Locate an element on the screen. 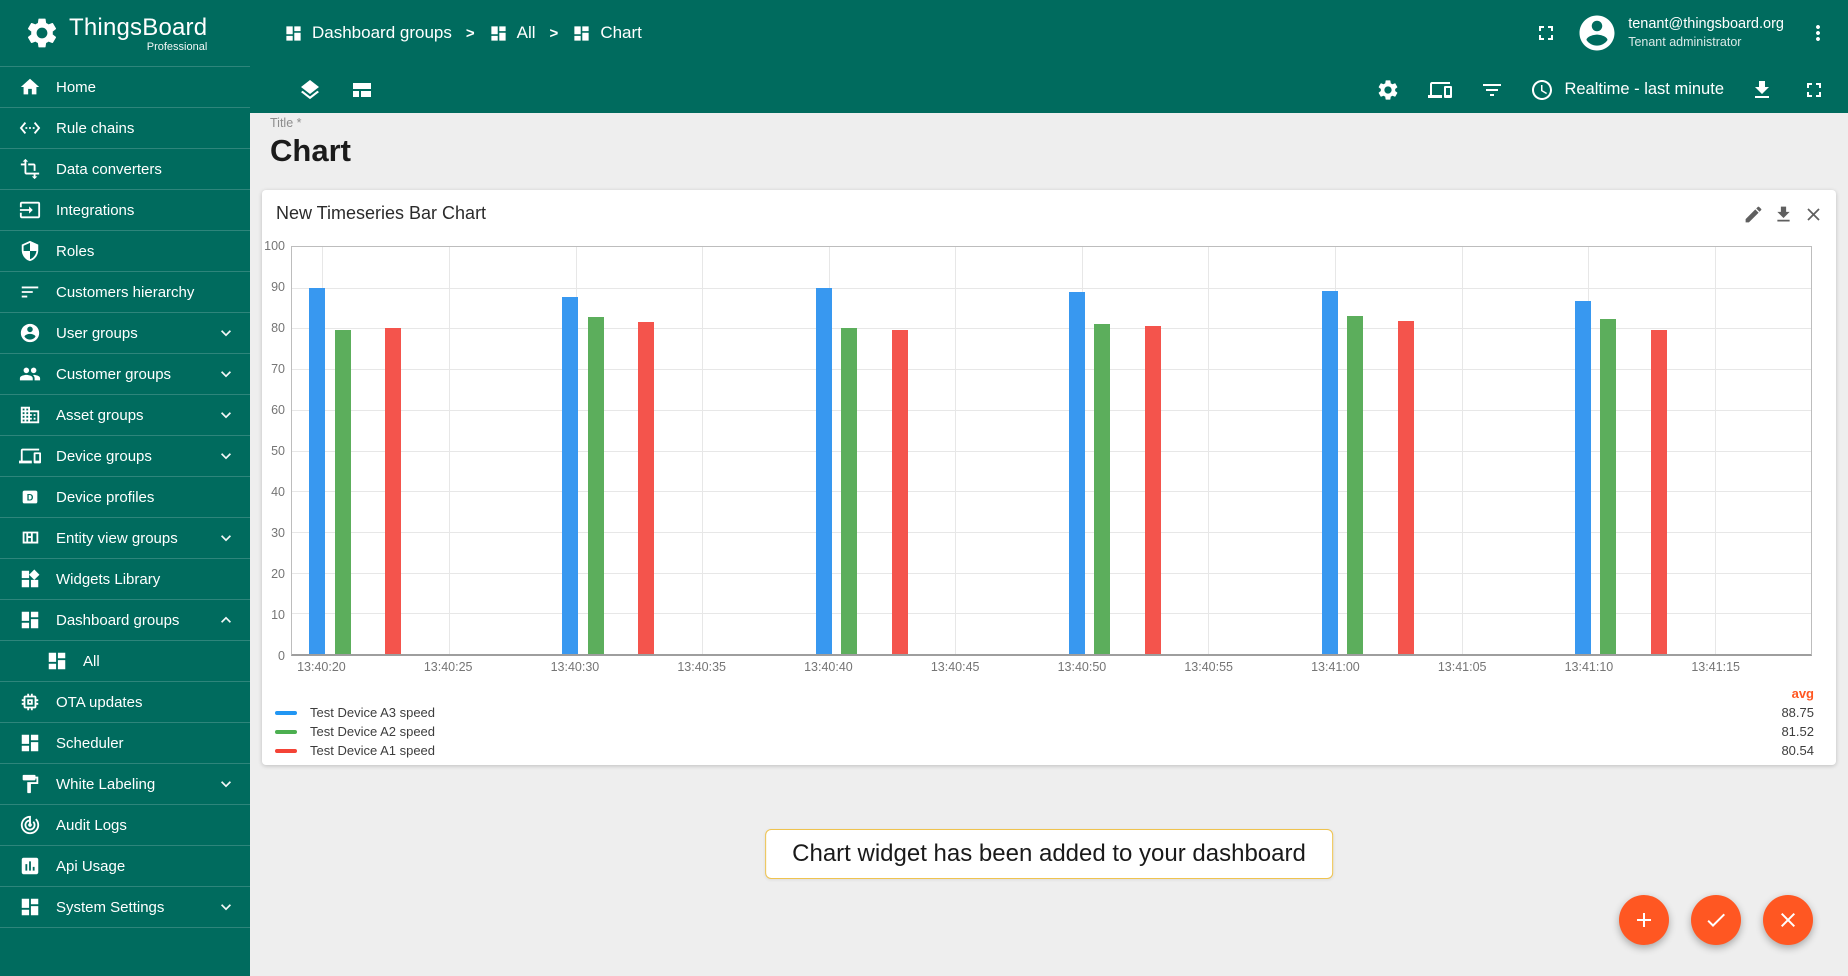 Image resolution: width=1848 pixels, height=976 pixels. api-usage-icon is located at coordinates (30, 866).